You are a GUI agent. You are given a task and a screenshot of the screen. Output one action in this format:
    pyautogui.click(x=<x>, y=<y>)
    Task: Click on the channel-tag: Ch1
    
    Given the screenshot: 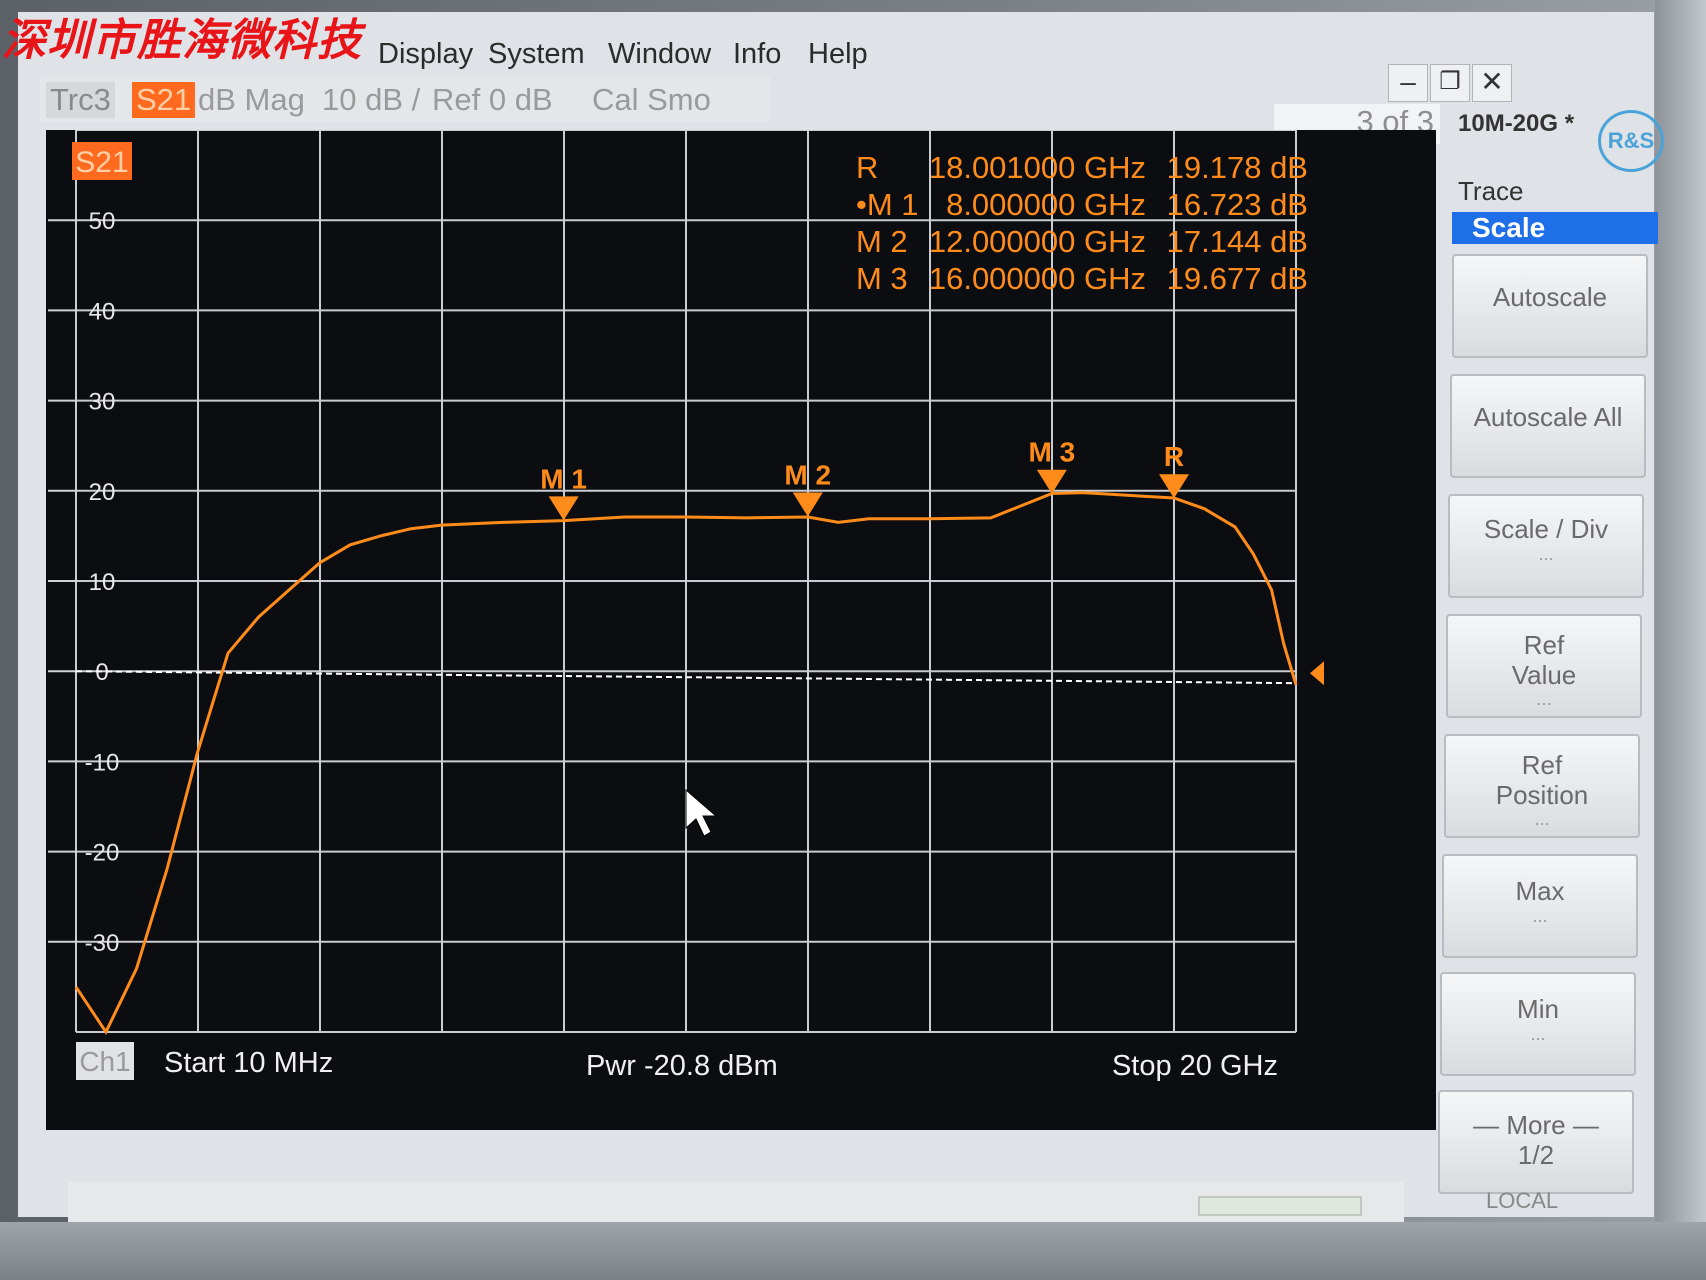 What is the action you would take?
    pyautogui.click(x=104, y=1061)
    